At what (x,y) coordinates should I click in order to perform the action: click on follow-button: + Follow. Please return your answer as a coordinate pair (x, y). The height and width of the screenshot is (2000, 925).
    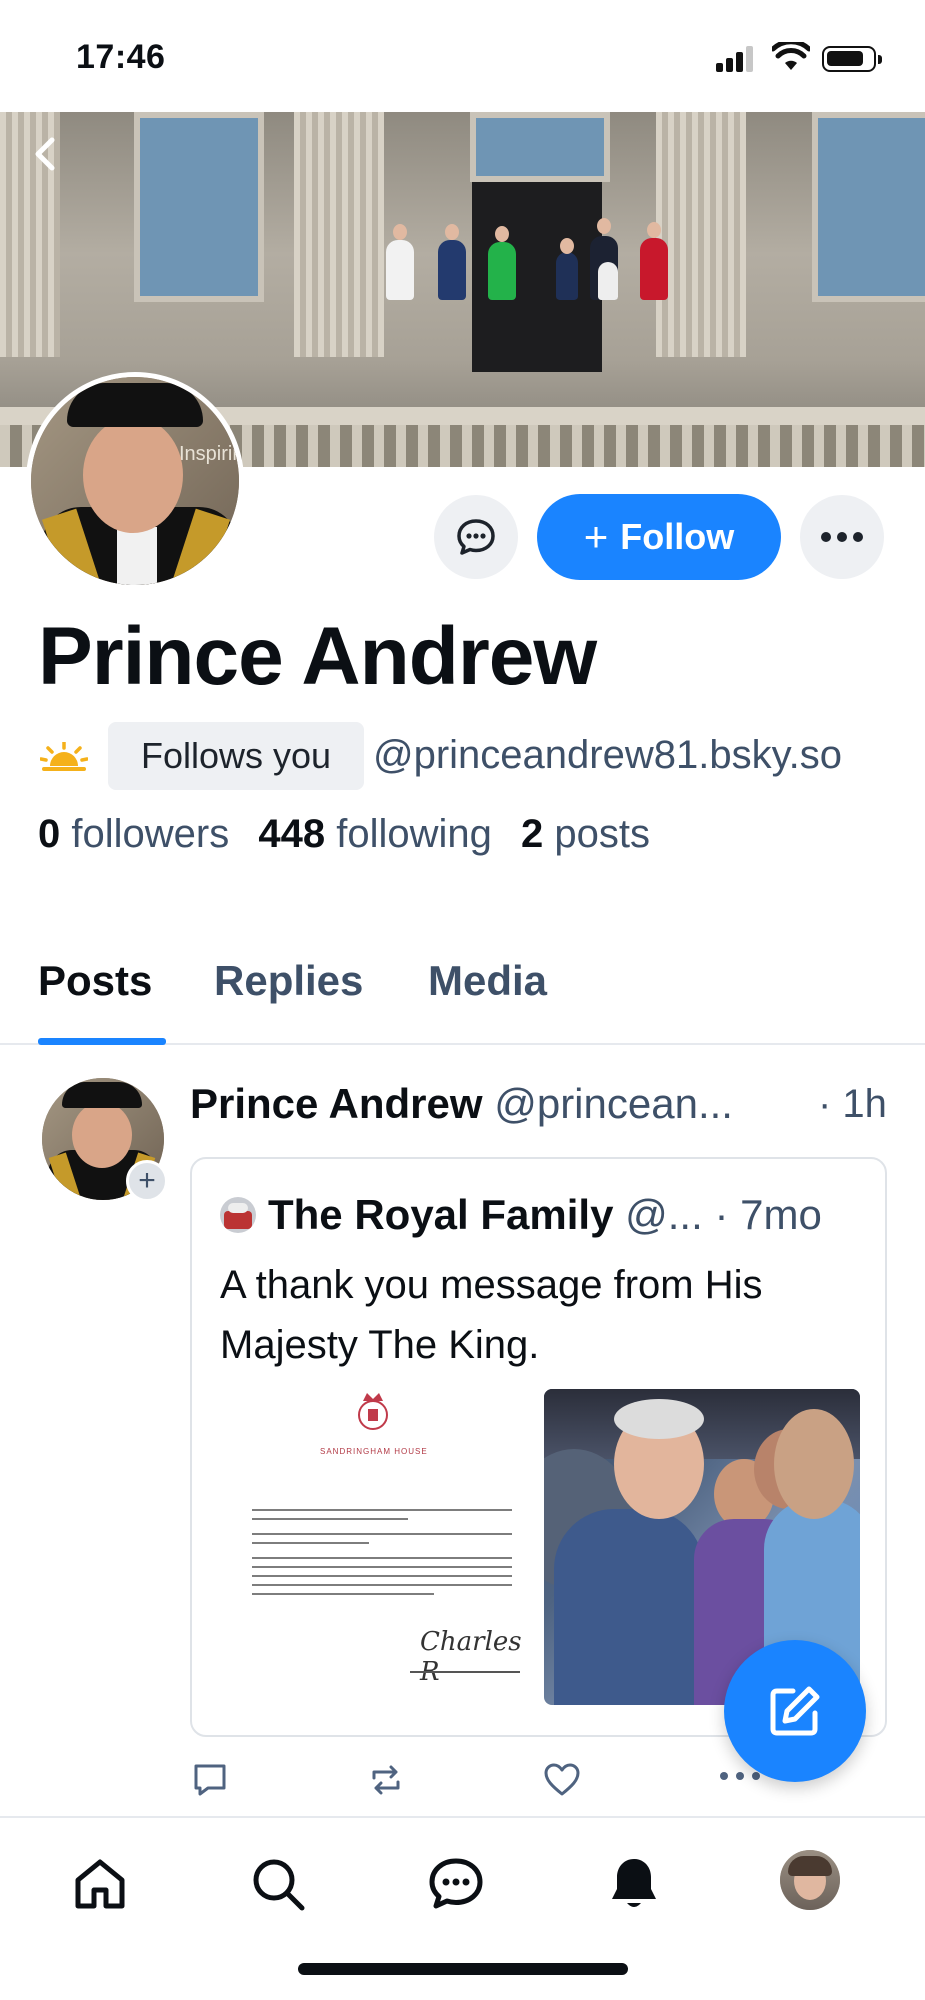
    Looking at the image, I should click on (659, 537).